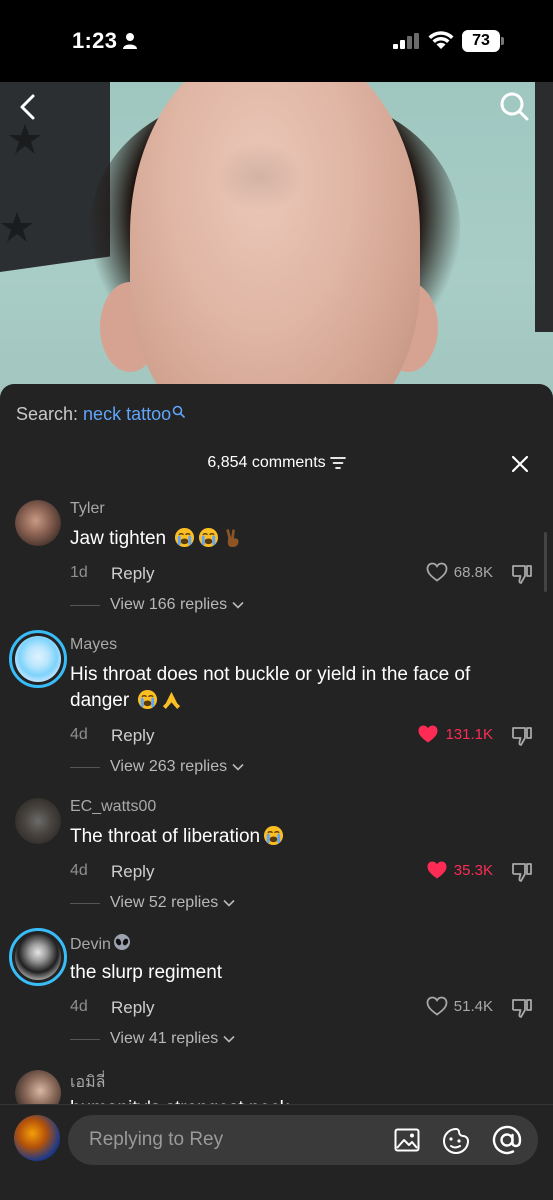 This screenshot has width=553, height=1200. I want to click on like-count: 35.3K, so click(473, 870).